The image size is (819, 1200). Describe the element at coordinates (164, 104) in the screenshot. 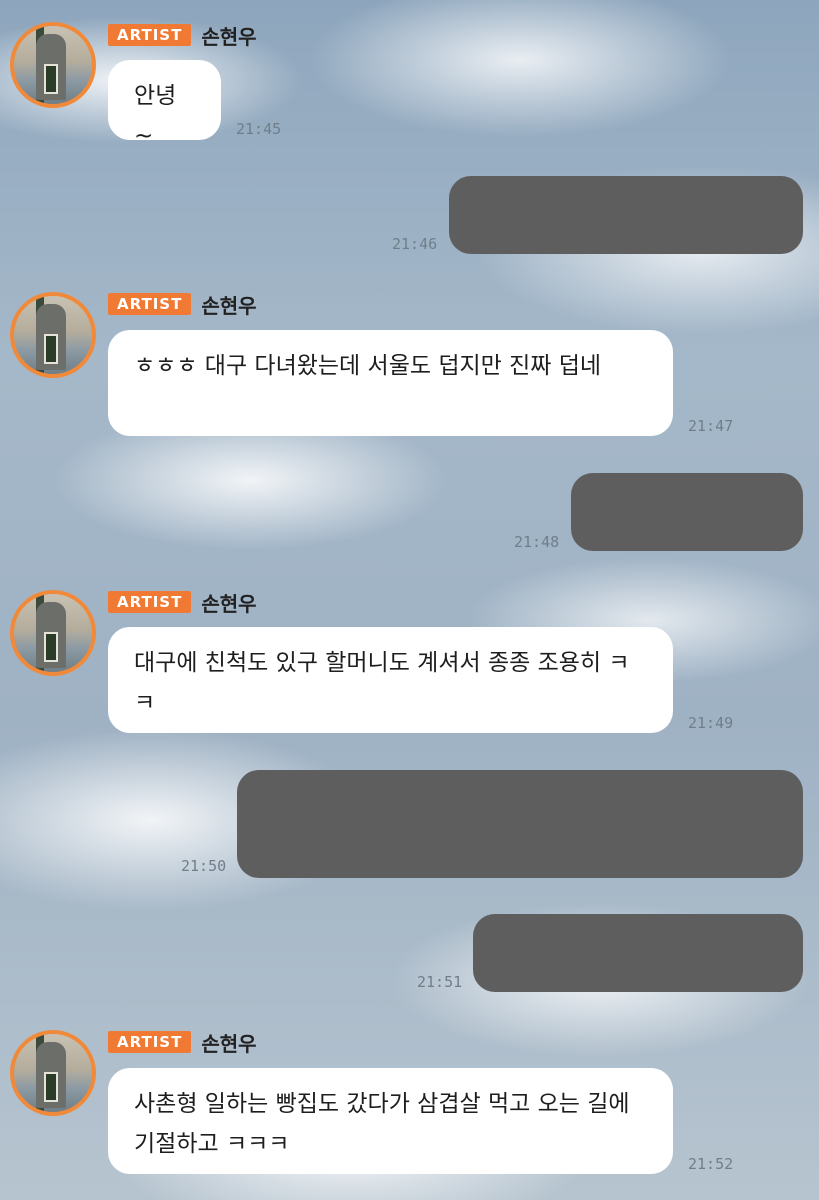

I see `message-bubble: 안녕~` at that location.